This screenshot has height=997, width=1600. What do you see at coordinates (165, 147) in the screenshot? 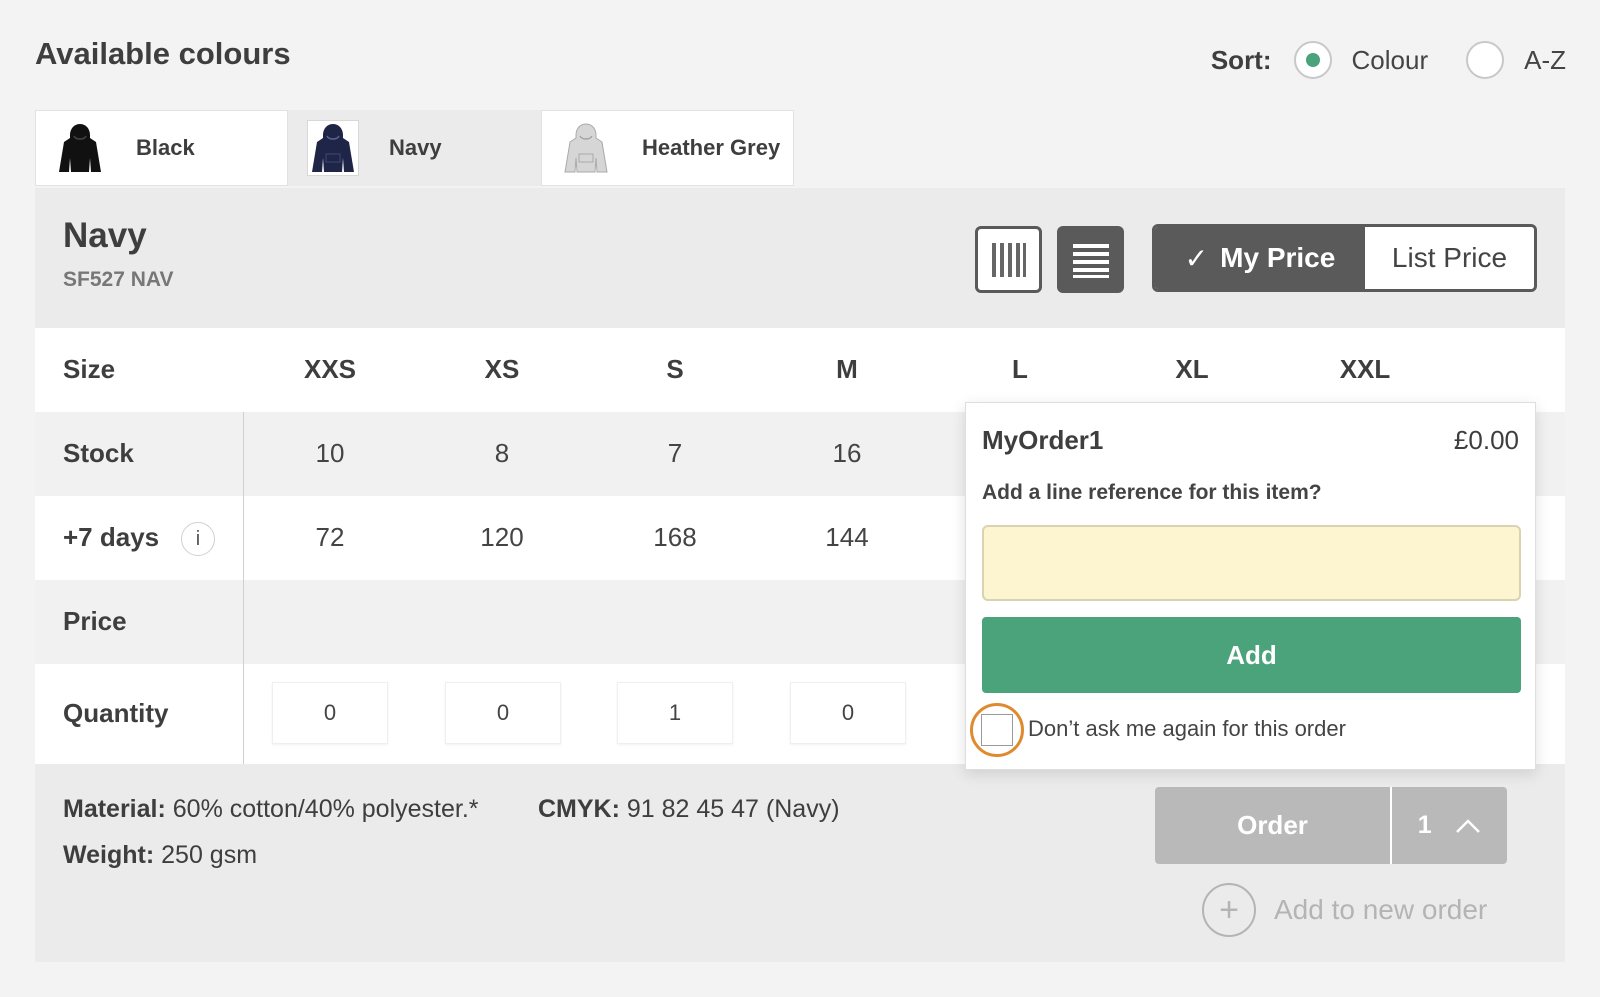
I see `colour-tab-label: Black` at bounding box center [165, 147].